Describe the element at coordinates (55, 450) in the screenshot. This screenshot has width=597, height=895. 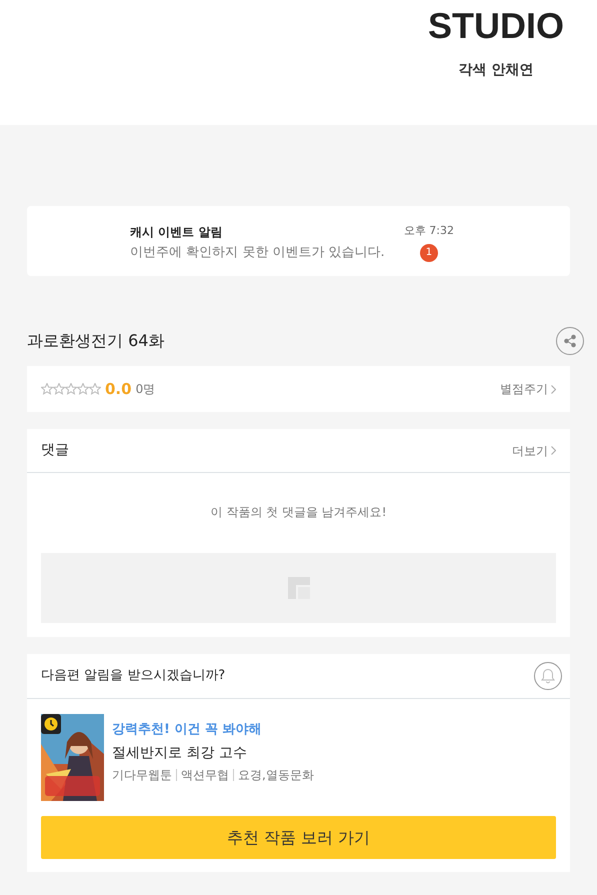
I see `comments-title: 댓글` at that location.